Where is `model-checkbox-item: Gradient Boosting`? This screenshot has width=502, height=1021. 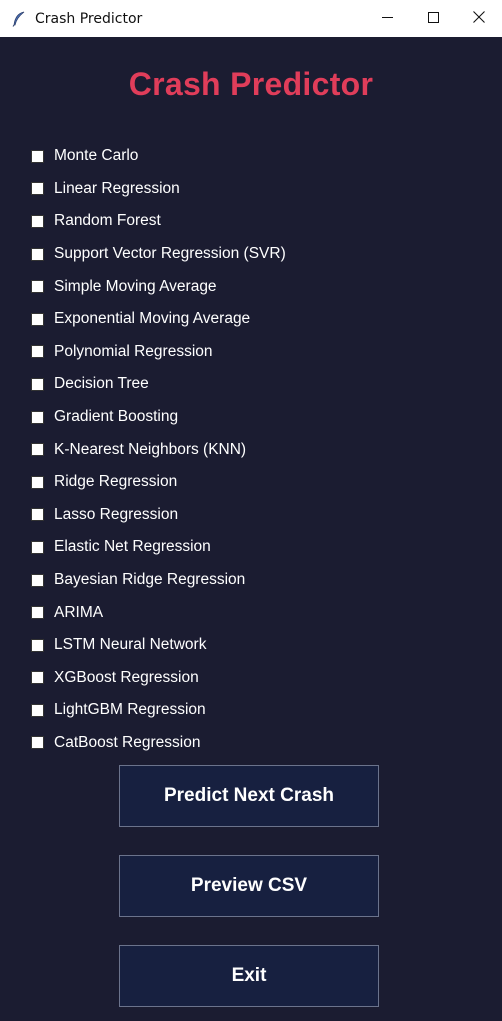 model-checkbox-item: Gradient Boosting is located at coordinates (158, 417).